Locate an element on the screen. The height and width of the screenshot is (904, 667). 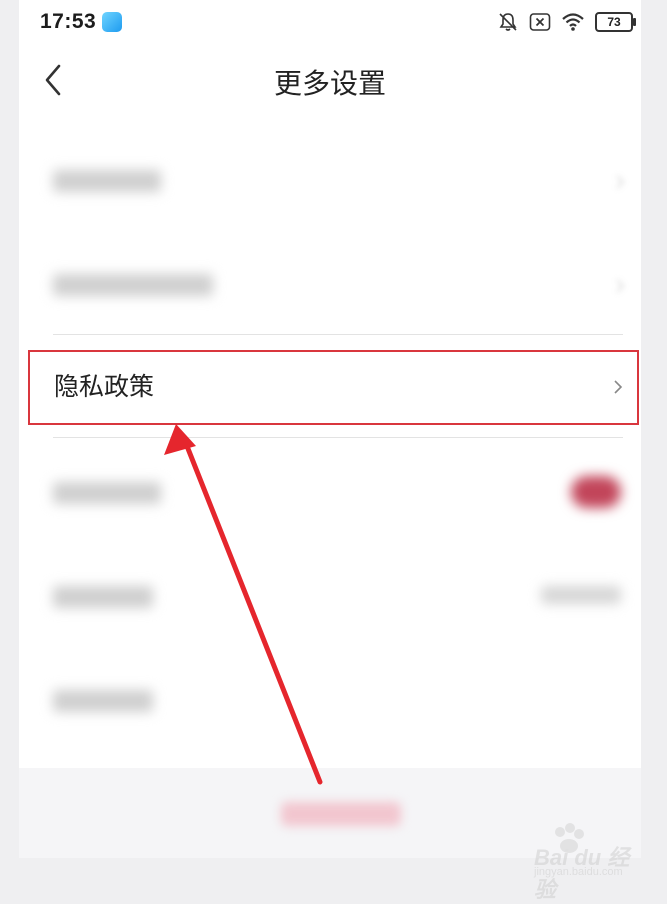
page-title: 更多设置 is located at coordinates (329, 83).